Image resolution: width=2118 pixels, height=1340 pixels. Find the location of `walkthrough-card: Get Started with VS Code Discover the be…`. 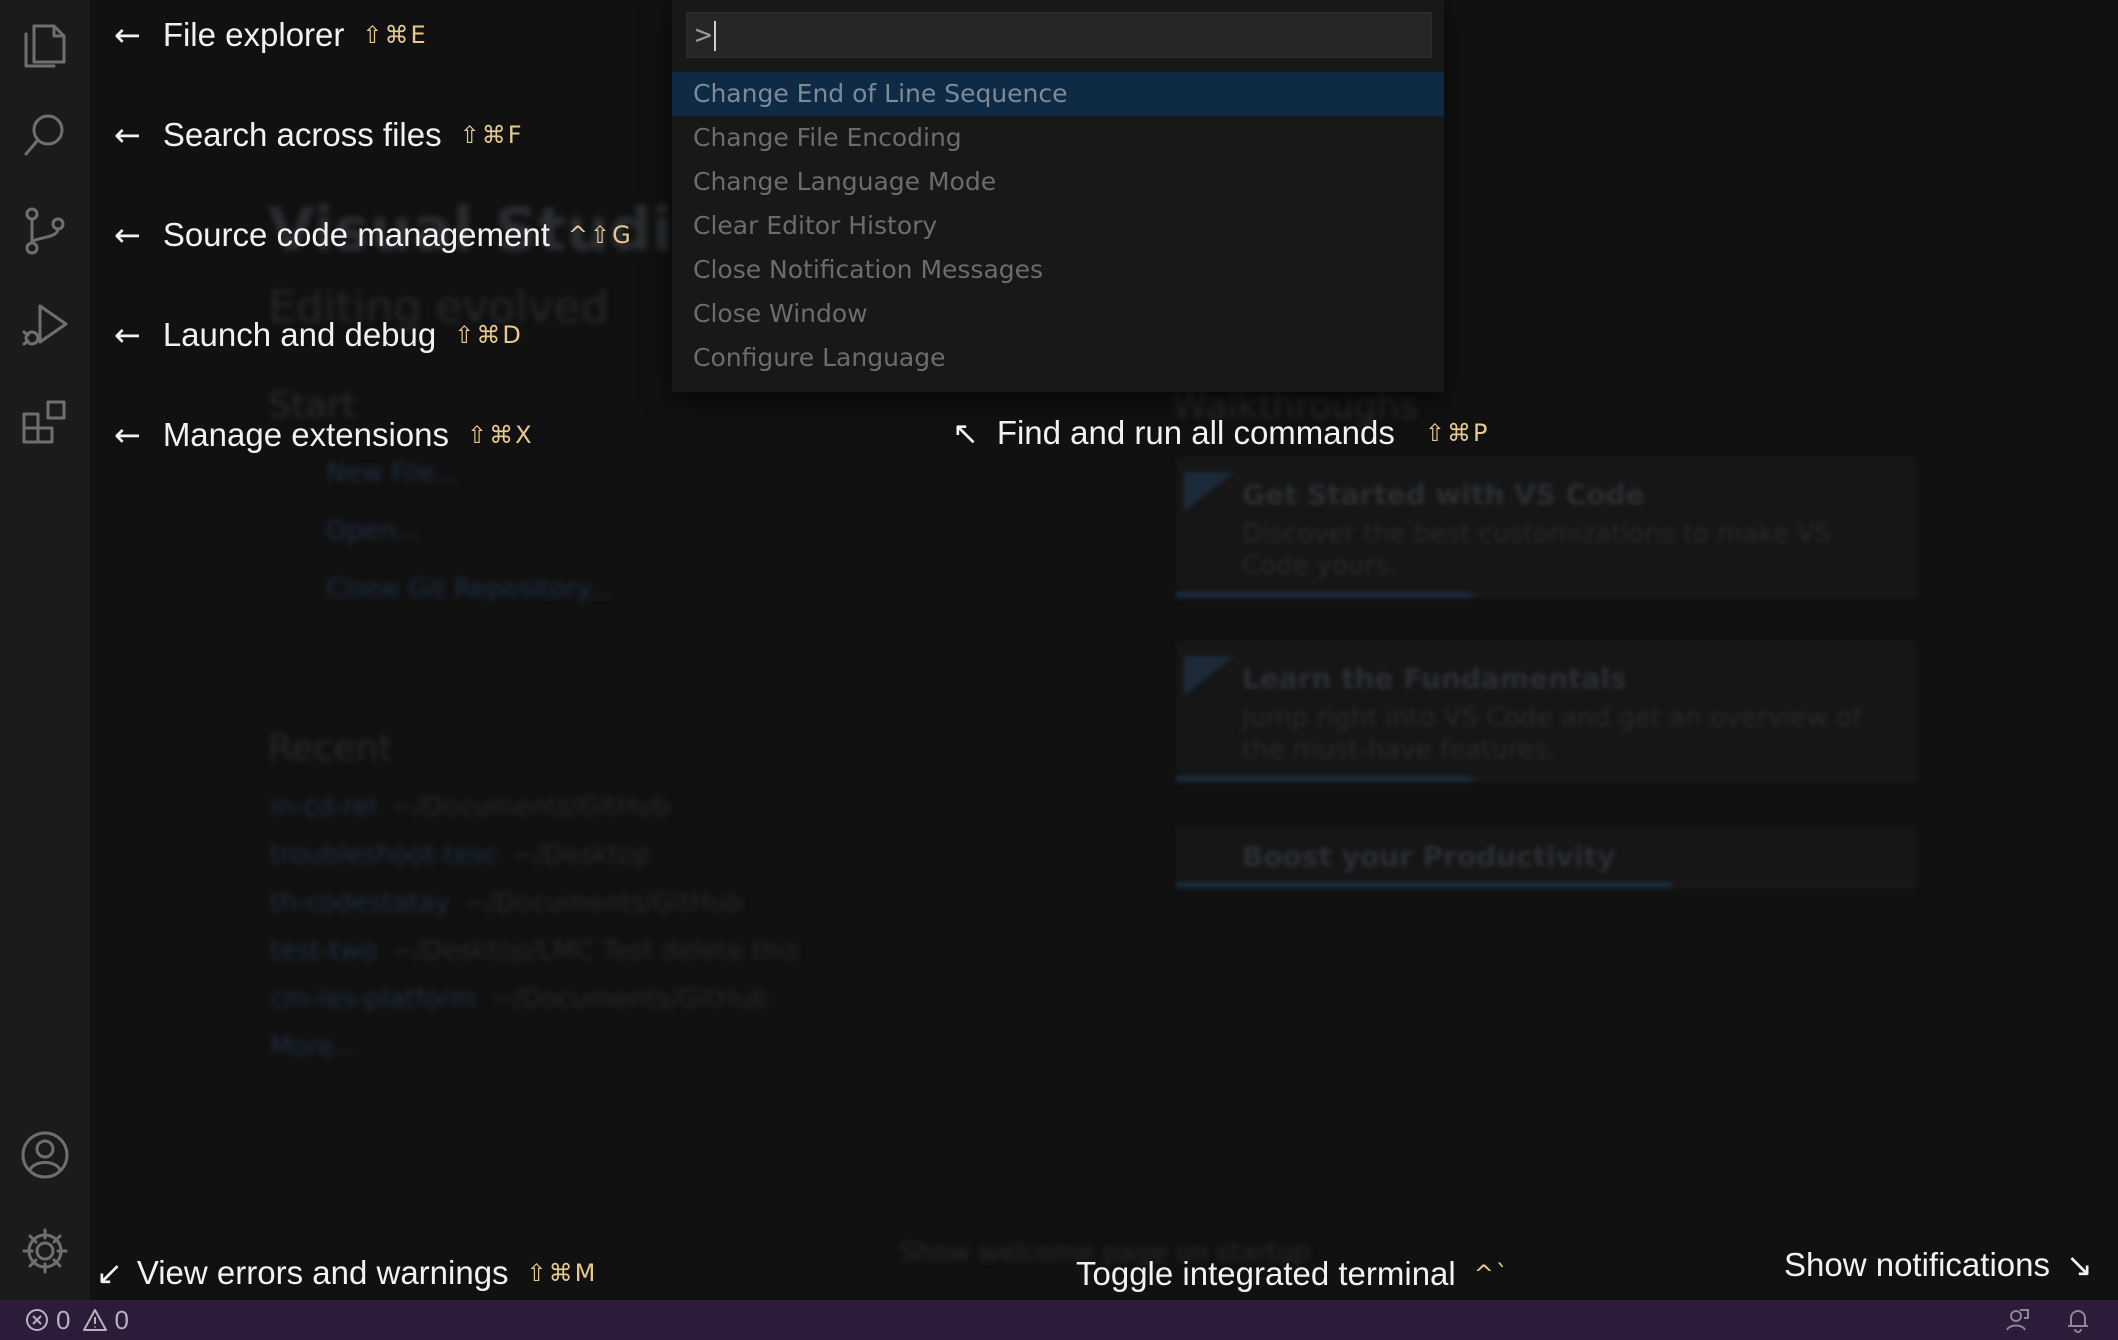

walkthrough-card: Get Started with VS Code Discover the be… is located at coordinates (1546, 527).